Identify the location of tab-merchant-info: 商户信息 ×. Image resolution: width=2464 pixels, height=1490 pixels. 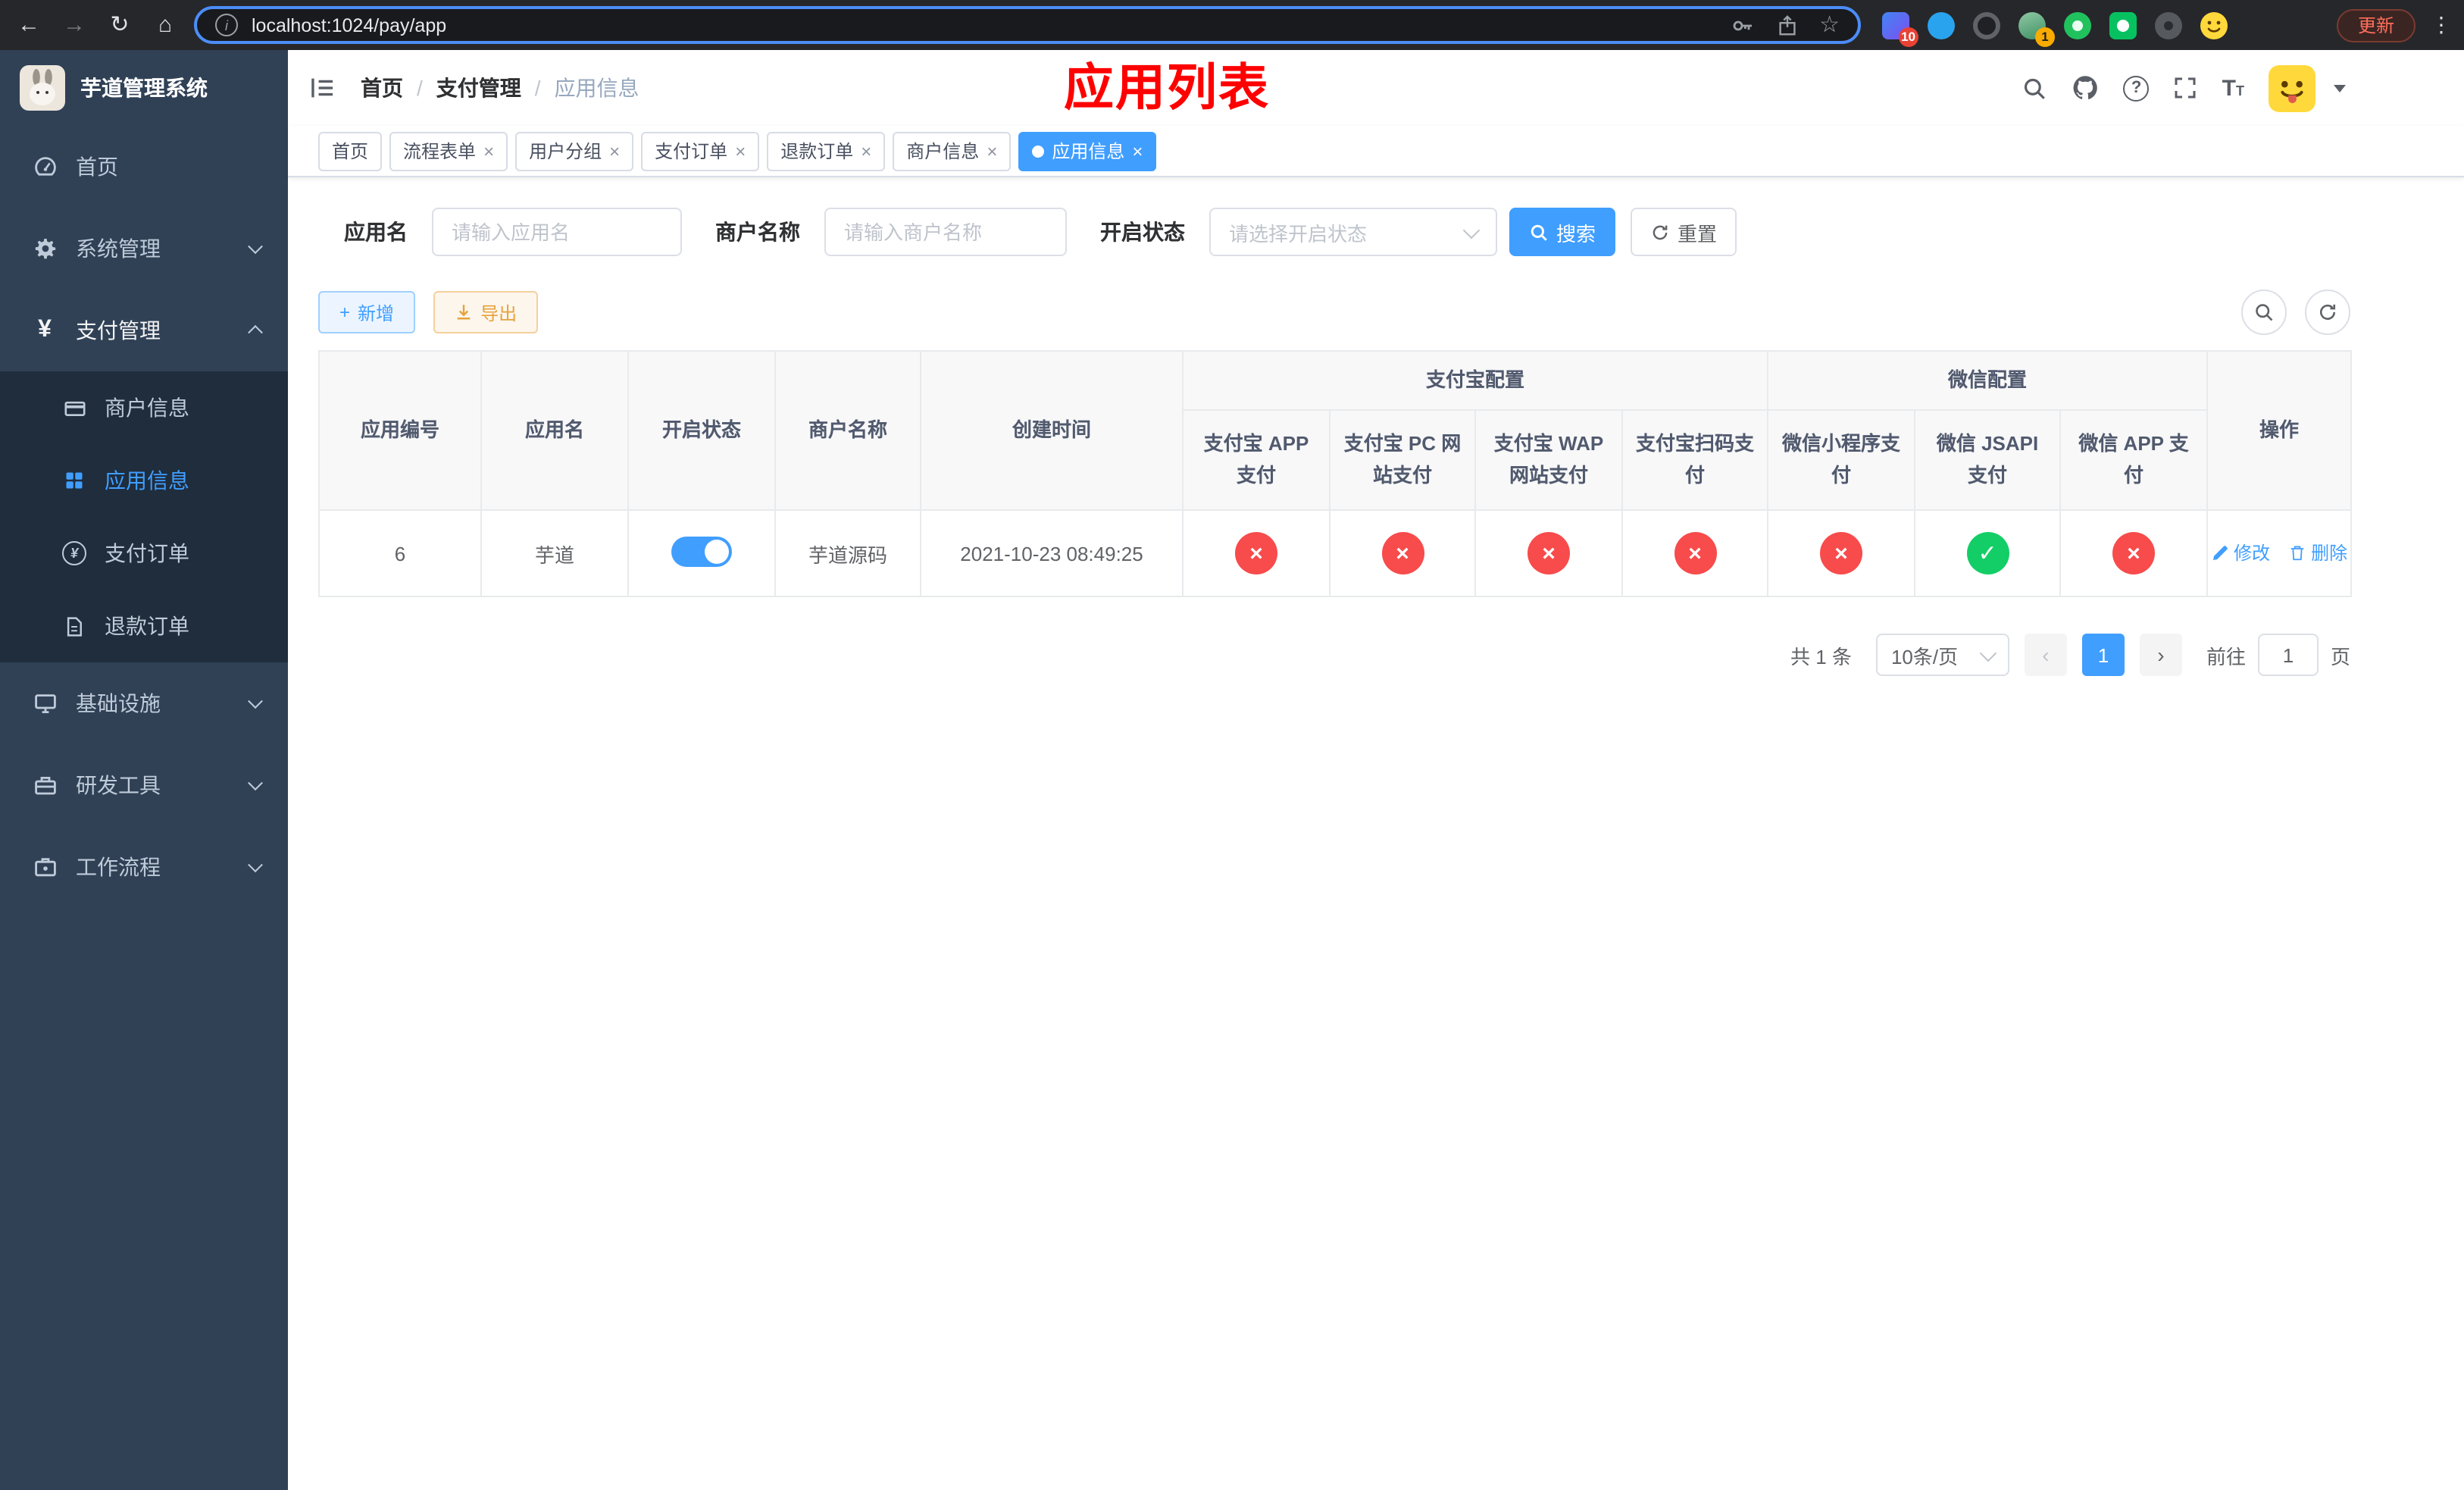
(952, 151).